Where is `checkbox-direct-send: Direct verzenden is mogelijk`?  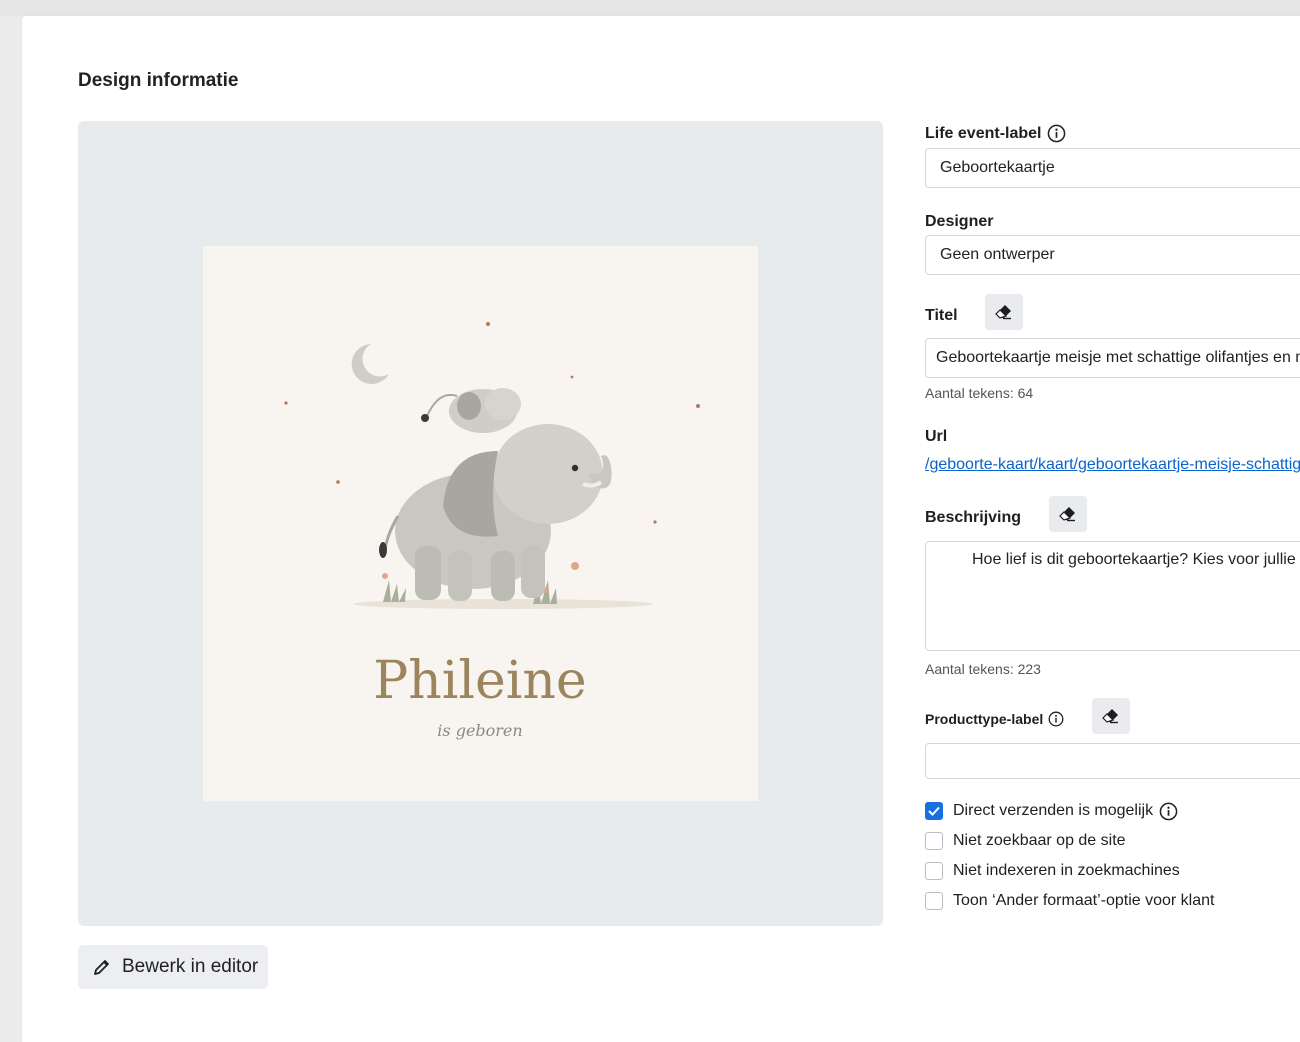 checkbox-direct-send: Direct verzenden is mogelijk is located at coordinates (1051, 811).